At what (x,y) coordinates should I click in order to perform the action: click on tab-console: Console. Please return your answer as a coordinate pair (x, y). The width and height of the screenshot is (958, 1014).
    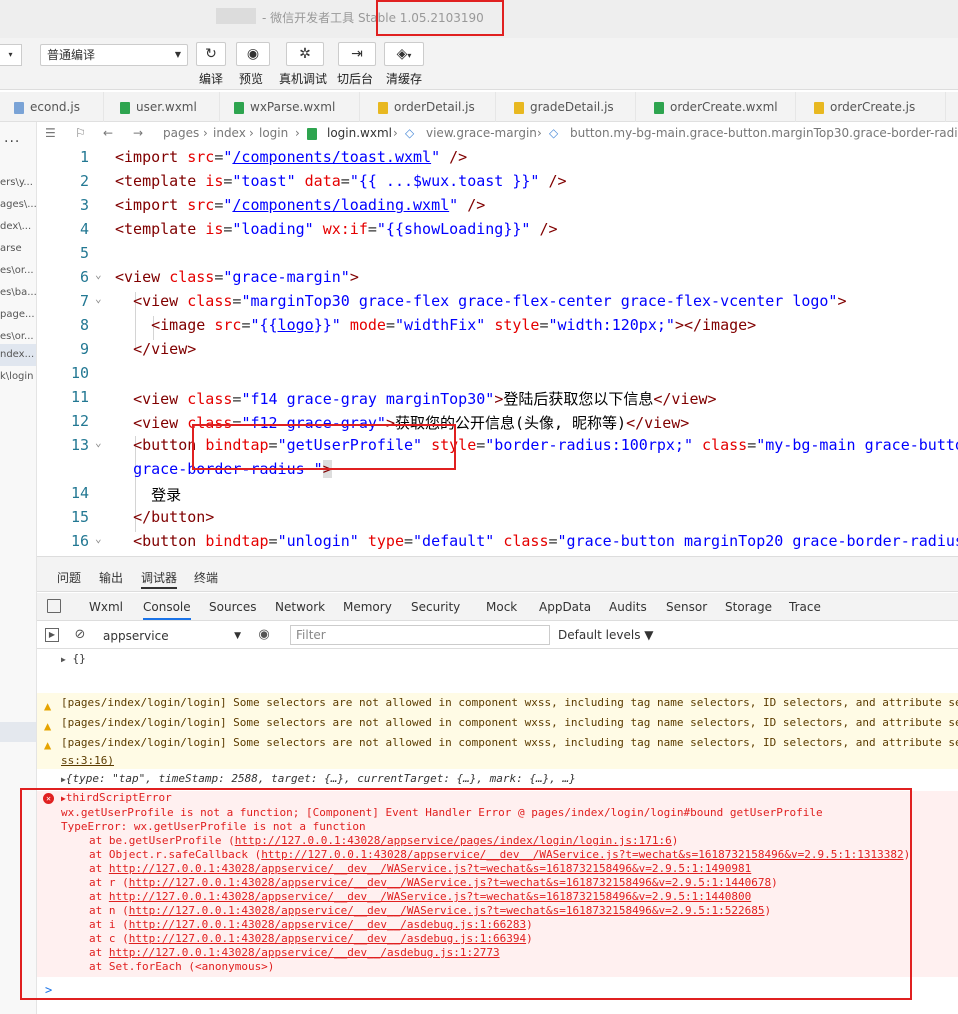
    Looking at the image, I should click on (167, 610).